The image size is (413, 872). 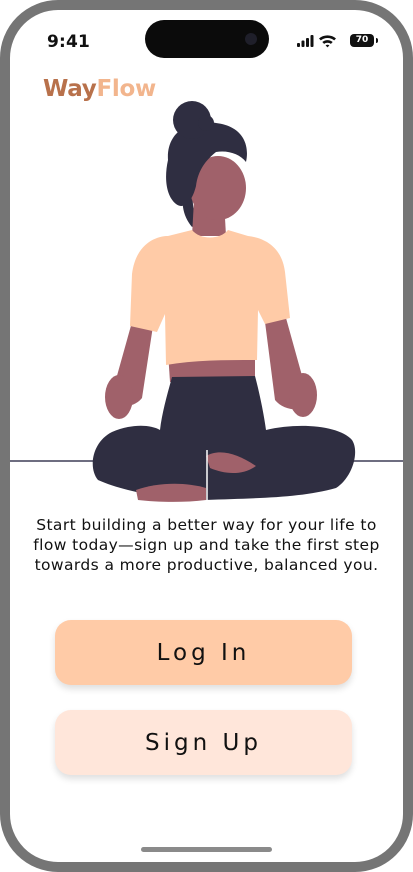 I want to click on status-icons, so click(x=316, y=41).